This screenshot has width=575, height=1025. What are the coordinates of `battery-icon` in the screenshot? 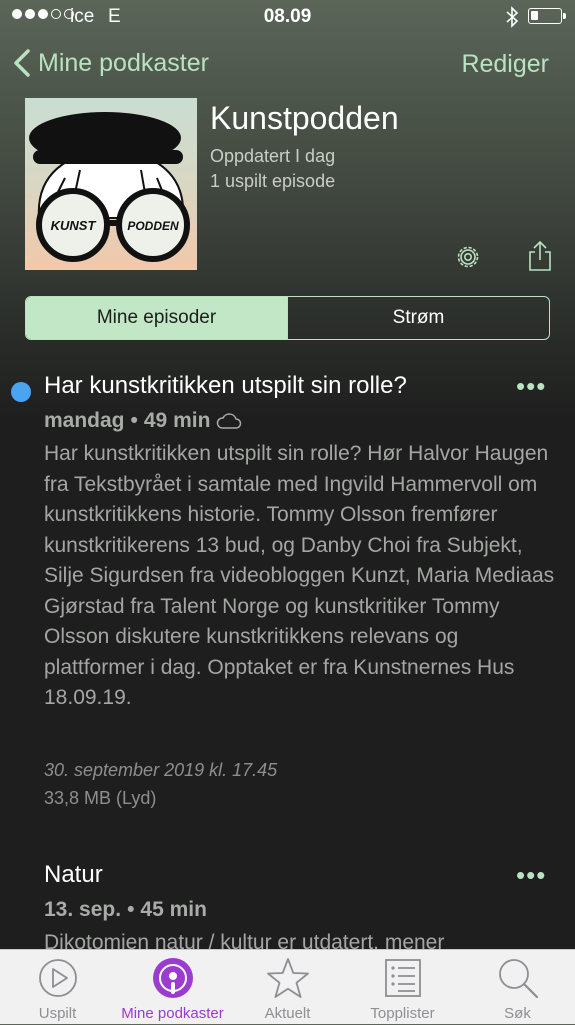 It's located at (547, 16).